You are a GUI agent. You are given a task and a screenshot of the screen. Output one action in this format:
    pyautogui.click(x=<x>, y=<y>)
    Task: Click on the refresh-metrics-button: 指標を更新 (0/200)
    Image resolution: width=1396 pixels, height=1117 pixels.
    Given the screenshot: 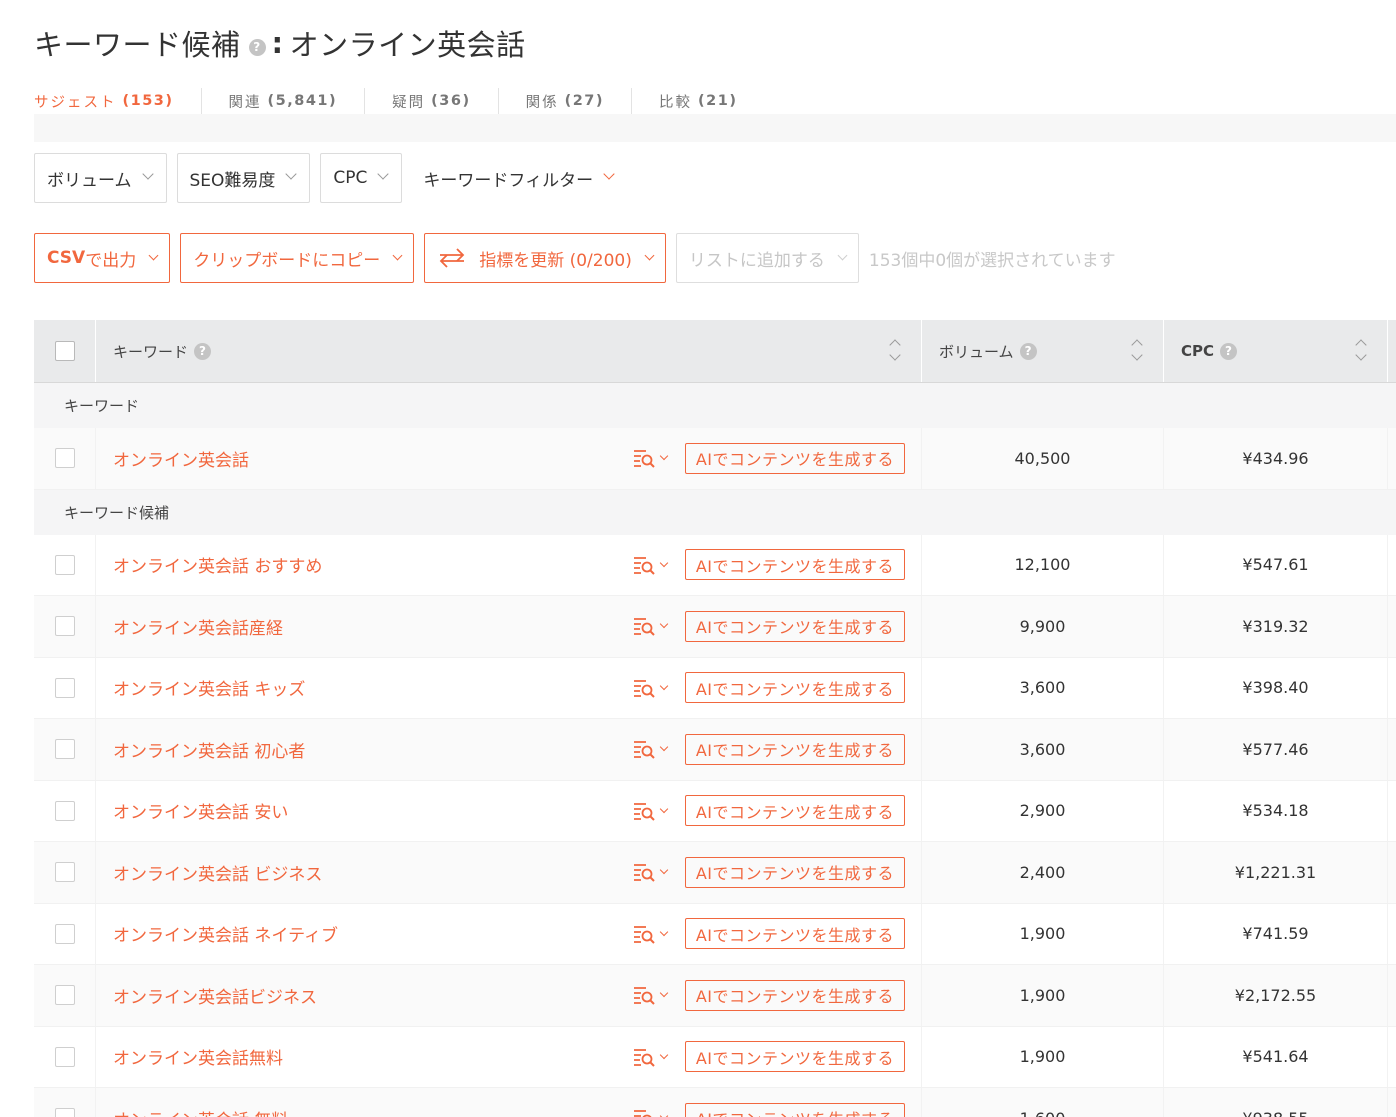 What is the action you would take?
    pyautogui.click(x=545, y=258)
    